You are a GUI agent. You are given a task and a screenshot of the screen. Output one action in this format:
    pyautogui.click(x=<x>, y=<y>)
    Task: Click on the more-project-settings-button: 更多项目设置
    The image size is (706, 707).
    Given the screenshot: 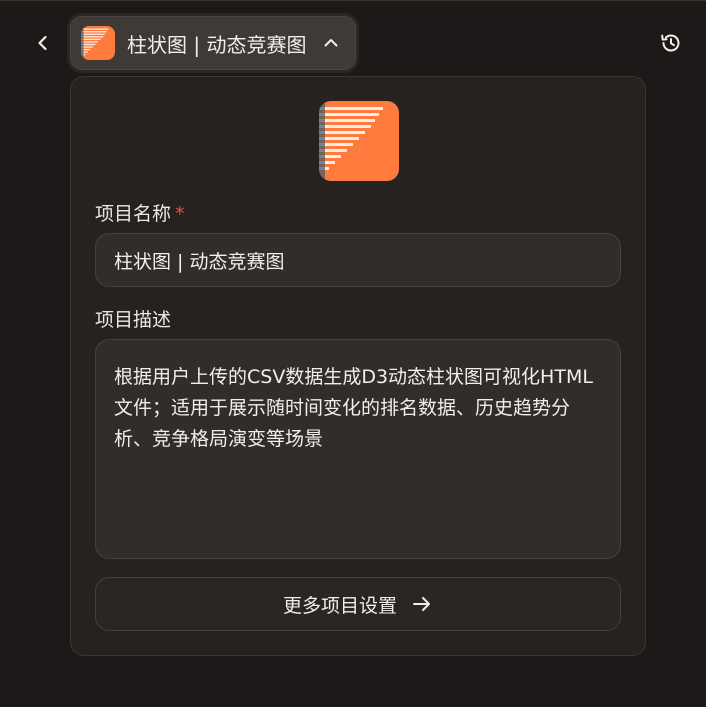 What is the action you would take?
    pyautogui.click(x=358, y=604)
    